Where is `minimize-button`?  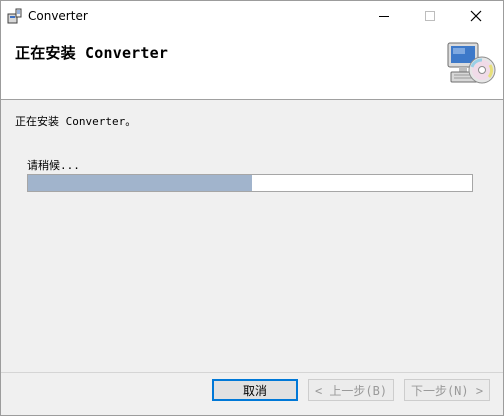 minimize-button is located at coordinates (384, 16).